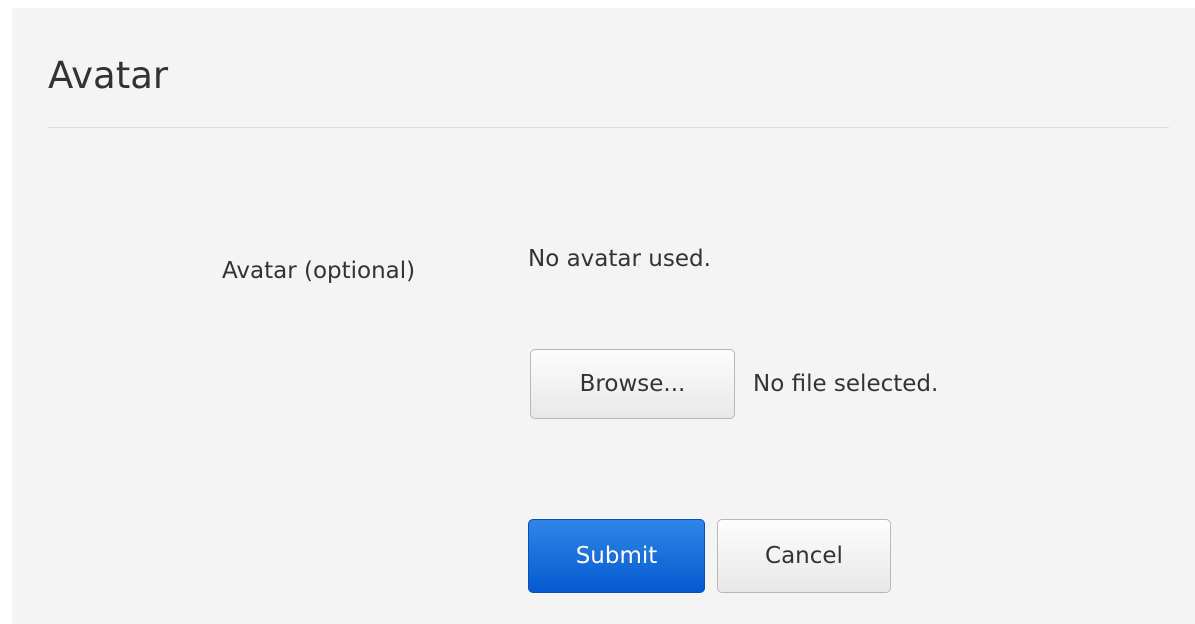  Describe the element at coordinates (319, 271) in the screenshot. I see `avatar-field-label: Avatar (optional)` at that location.